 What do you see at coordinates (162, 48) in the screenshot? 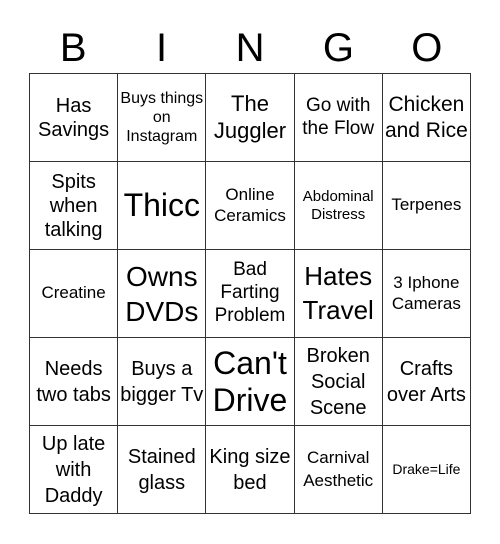
I see `header-letter: I` at bounding box center [162, 48].